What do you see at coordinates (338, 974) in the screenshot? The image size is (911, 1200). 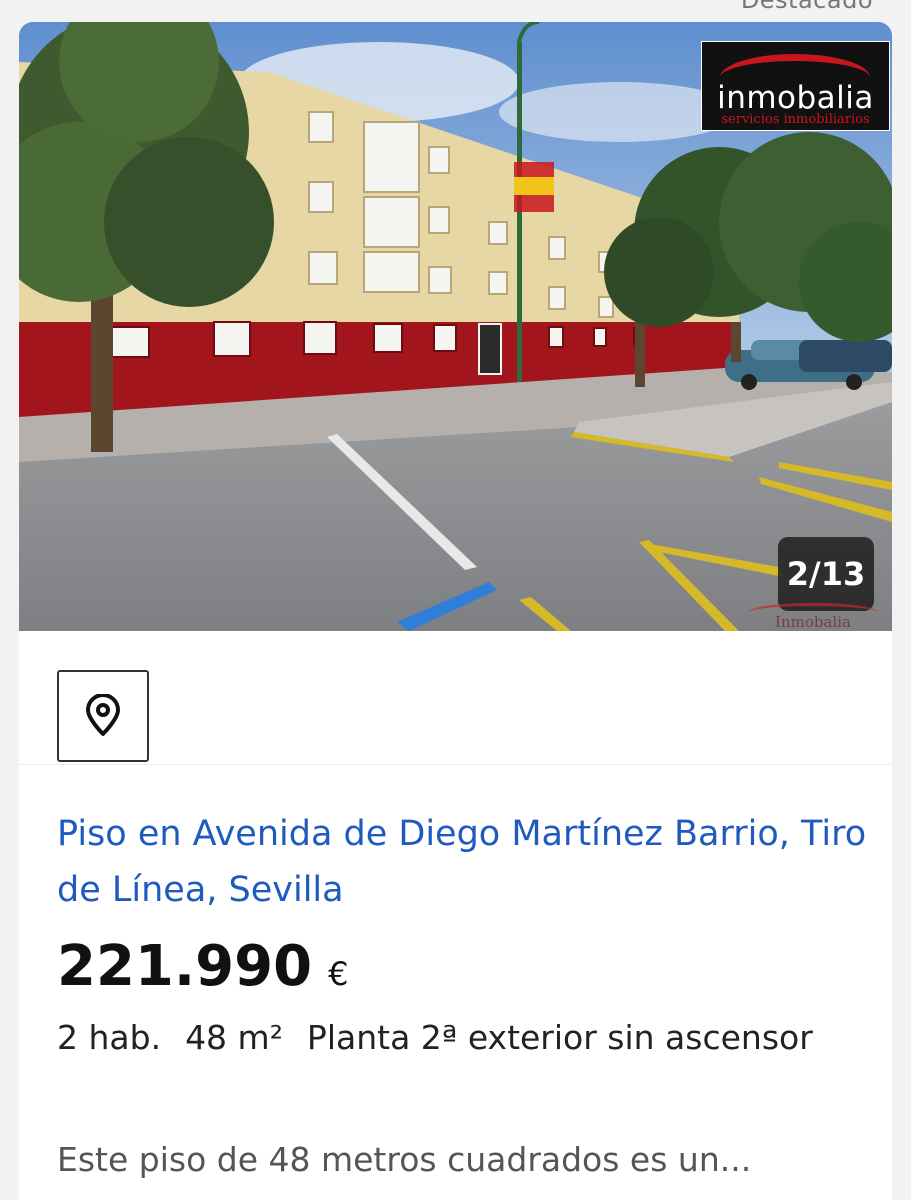 I see `price-currency: €` at bounding box center [338, 974].